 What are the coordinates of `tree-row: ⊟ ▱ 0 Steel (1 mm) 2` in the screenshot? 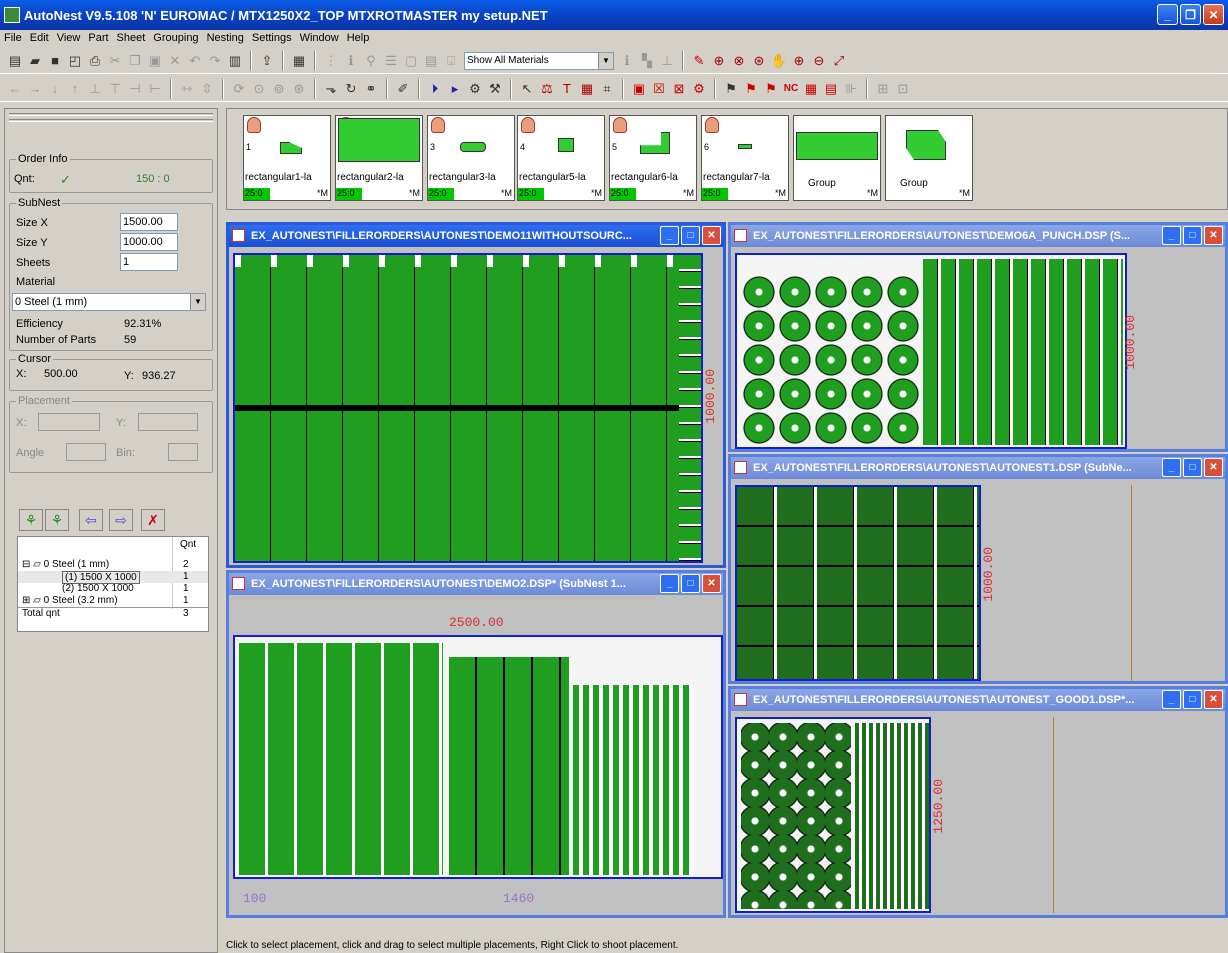 It's located at (113, 565).